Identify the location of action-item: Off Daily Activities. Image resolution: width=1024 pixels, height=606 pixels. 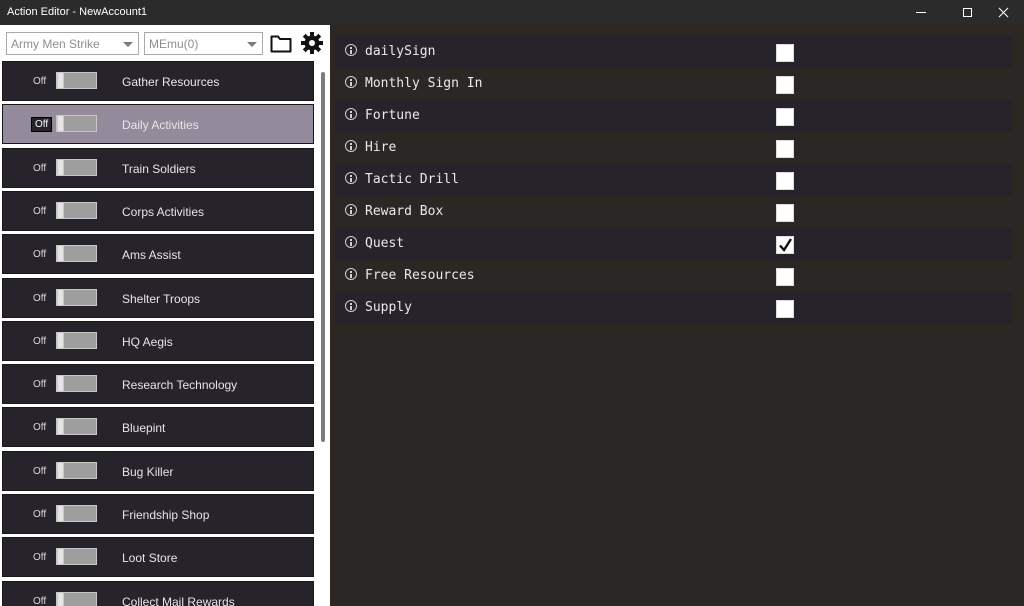
(158, 124).